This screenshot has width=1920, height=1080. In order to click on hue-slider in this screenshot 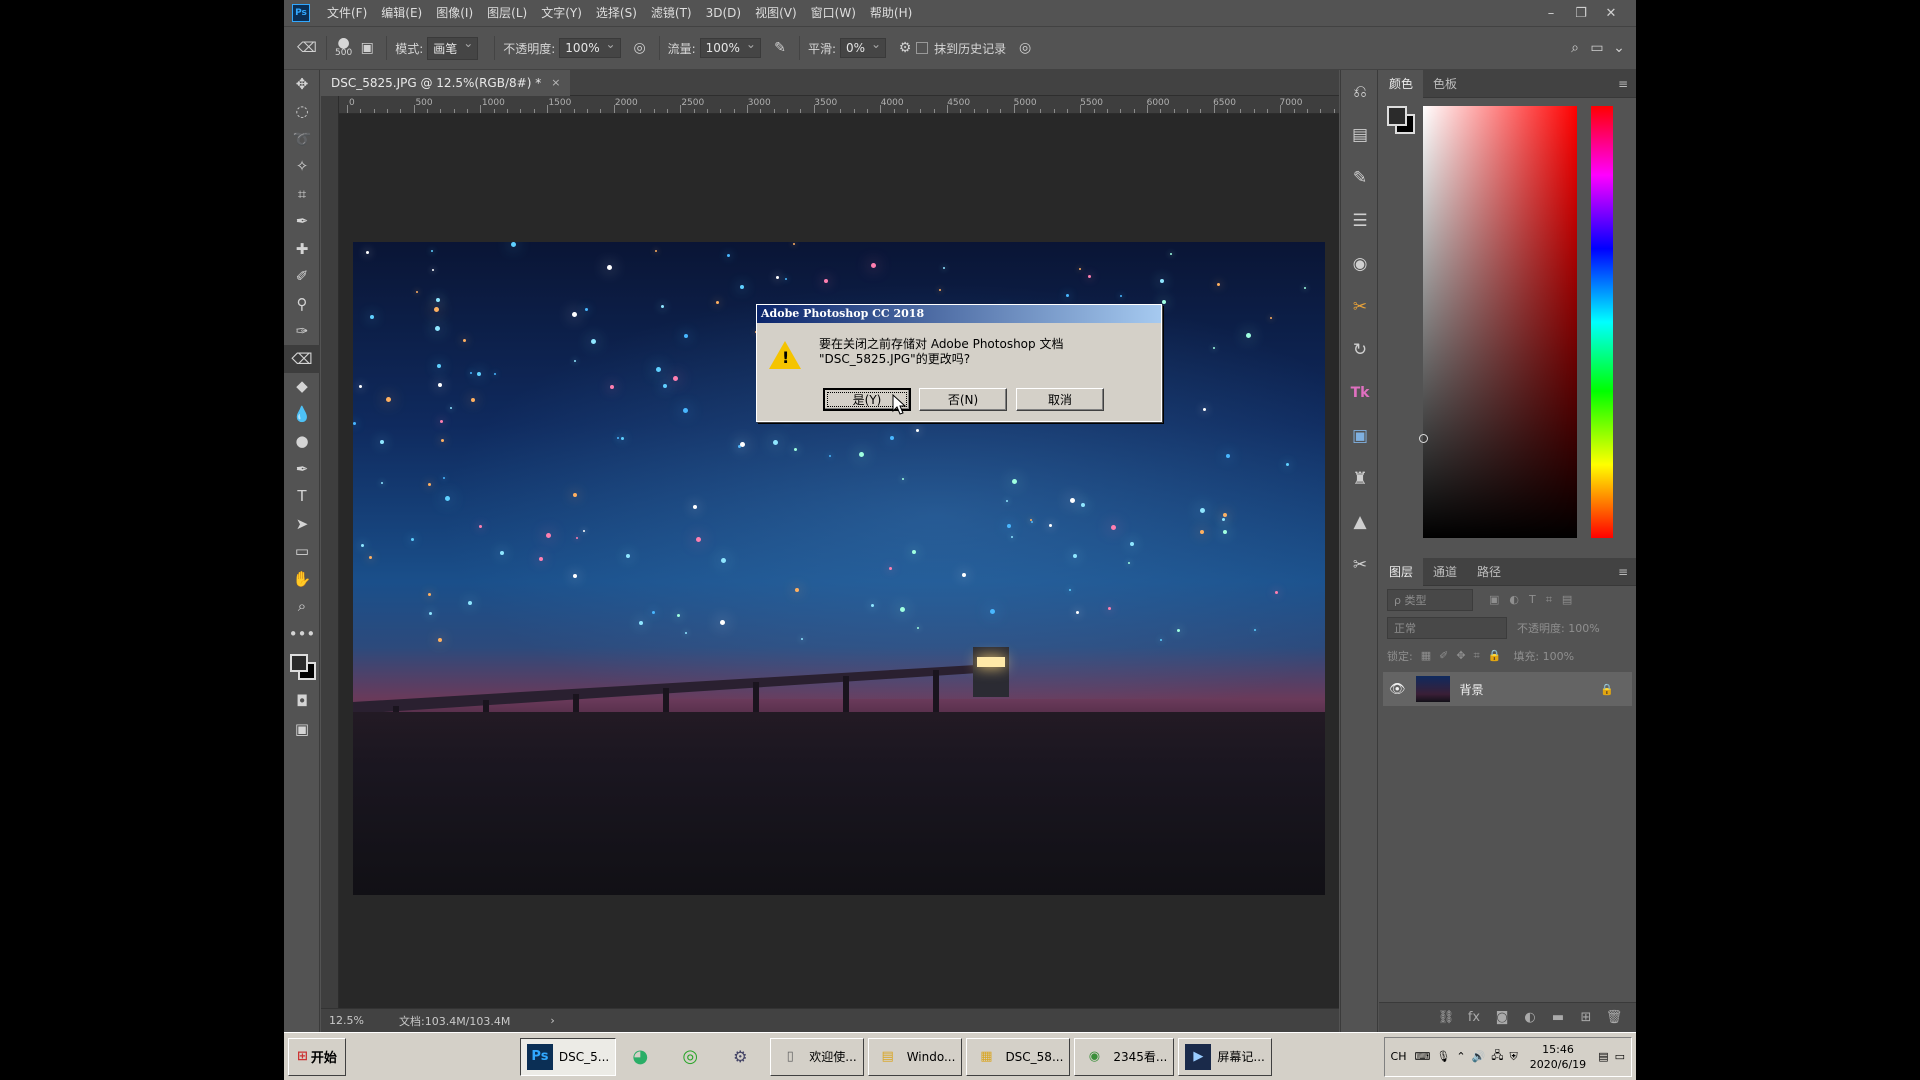, I will do `click(1602, 322)`.